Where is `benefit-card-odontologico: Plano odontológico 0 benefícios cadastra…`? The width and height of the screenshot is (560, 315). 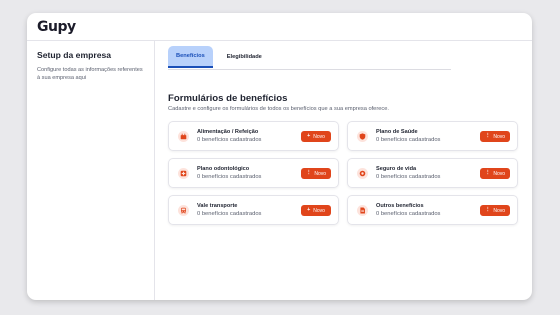
benefit-card-odontologico: Plano odontológico 0 benefícios cadastra… is located at coordinates (253, 173).